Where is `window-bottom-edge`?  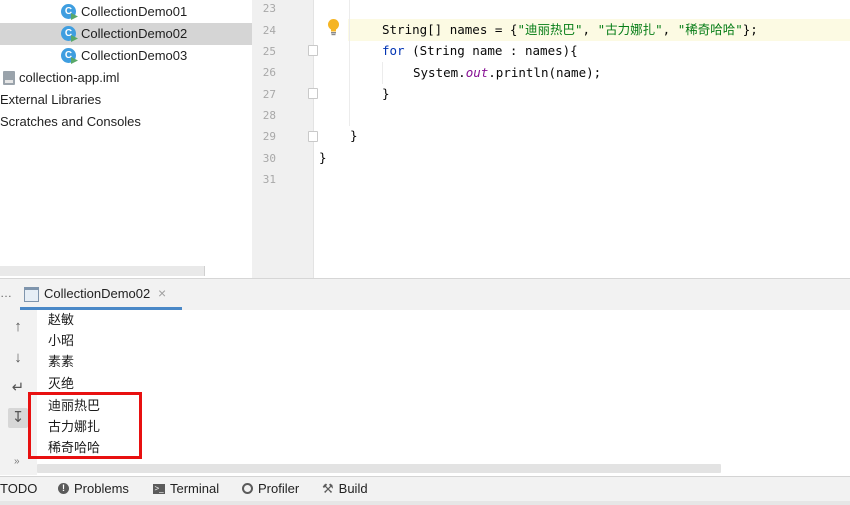 window-bottom-edge is located at coordinates (425, 503).